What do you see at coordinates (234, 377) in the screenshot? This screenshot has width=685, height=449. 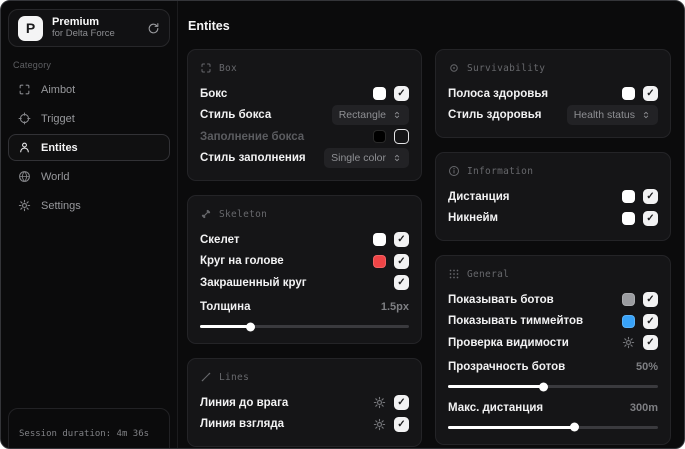 I see `panel-header-label: Lines` at bounding box center [234, 377].